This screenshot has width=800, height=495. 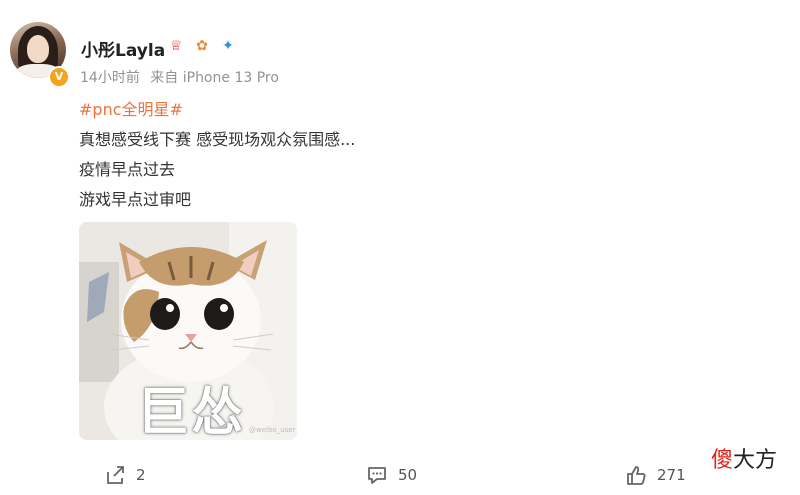 What do you see at coordinates (636, 475) in the screenshot?
I see `thumbs-up-icon` at bounding box center [636, 475].